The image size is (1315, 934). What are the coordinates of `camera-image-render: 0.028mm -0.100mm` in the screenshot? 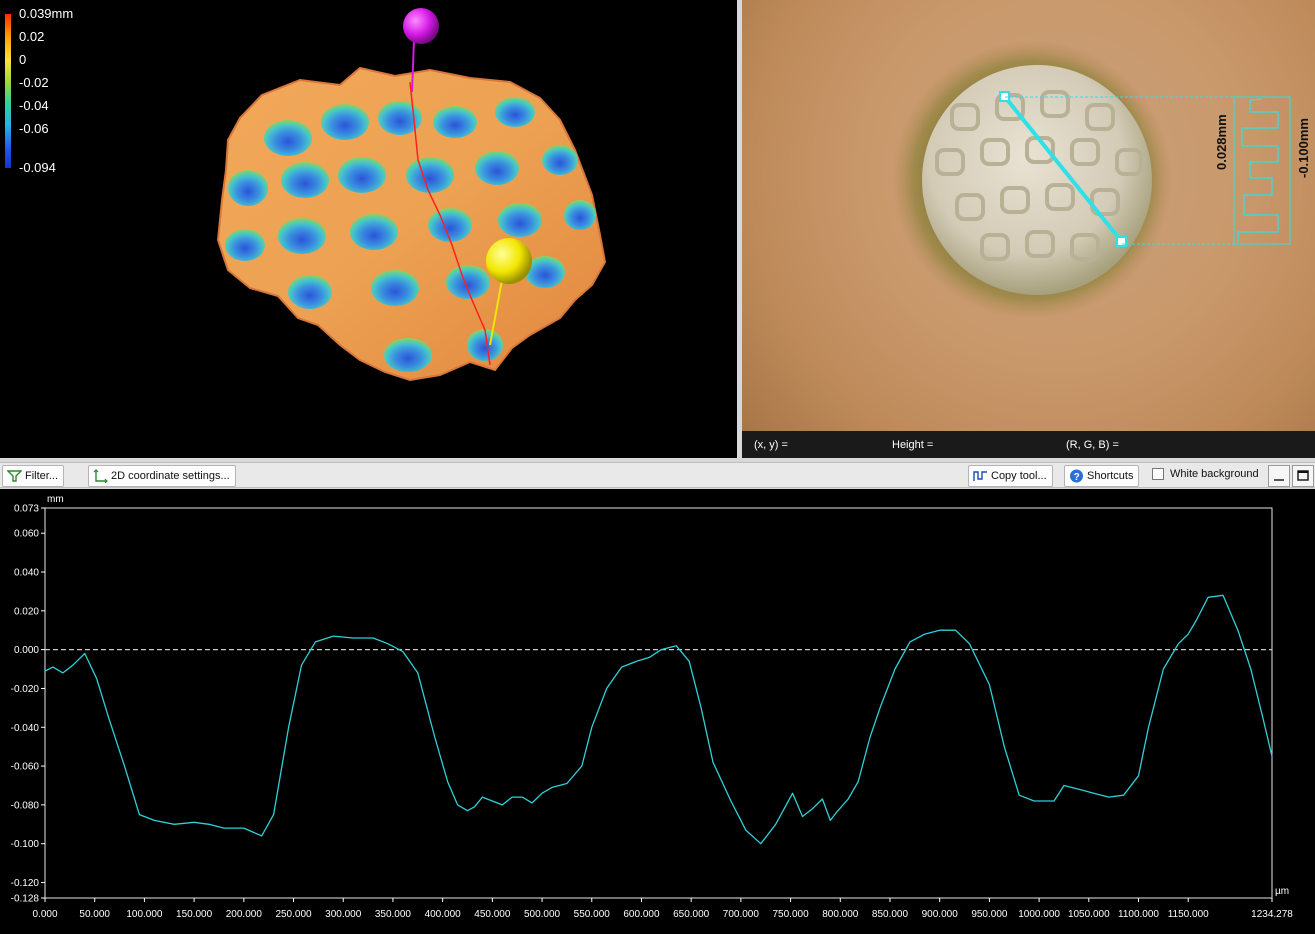 It's located at (1101, 180).